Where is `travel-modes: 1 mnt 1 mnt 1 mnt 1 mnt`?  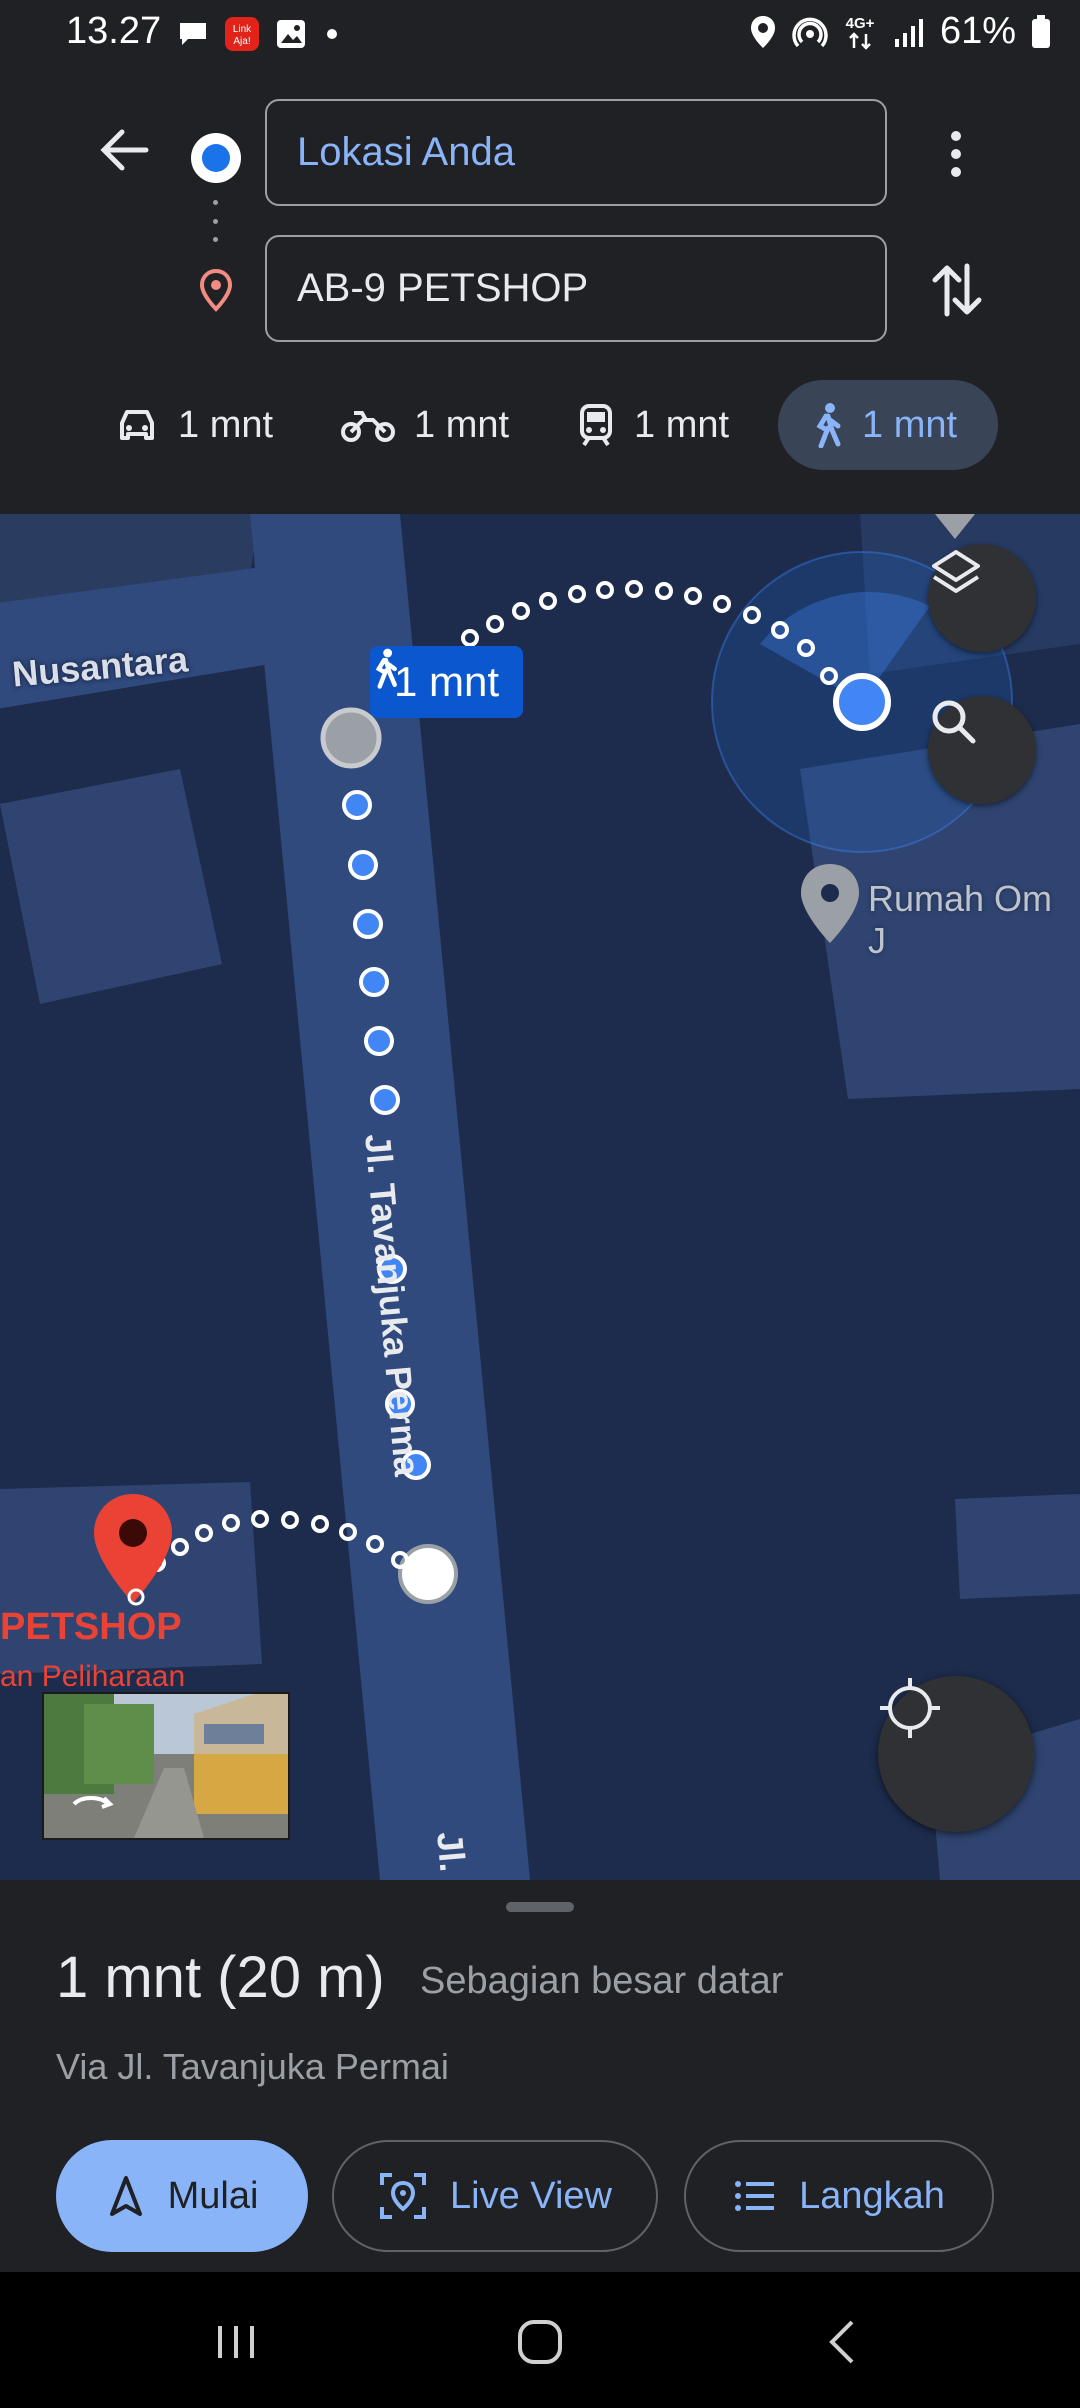
travel-modes: 1 mnt 1 mnt 1 mnt 1 mnt is located at coordinates (540, 428).